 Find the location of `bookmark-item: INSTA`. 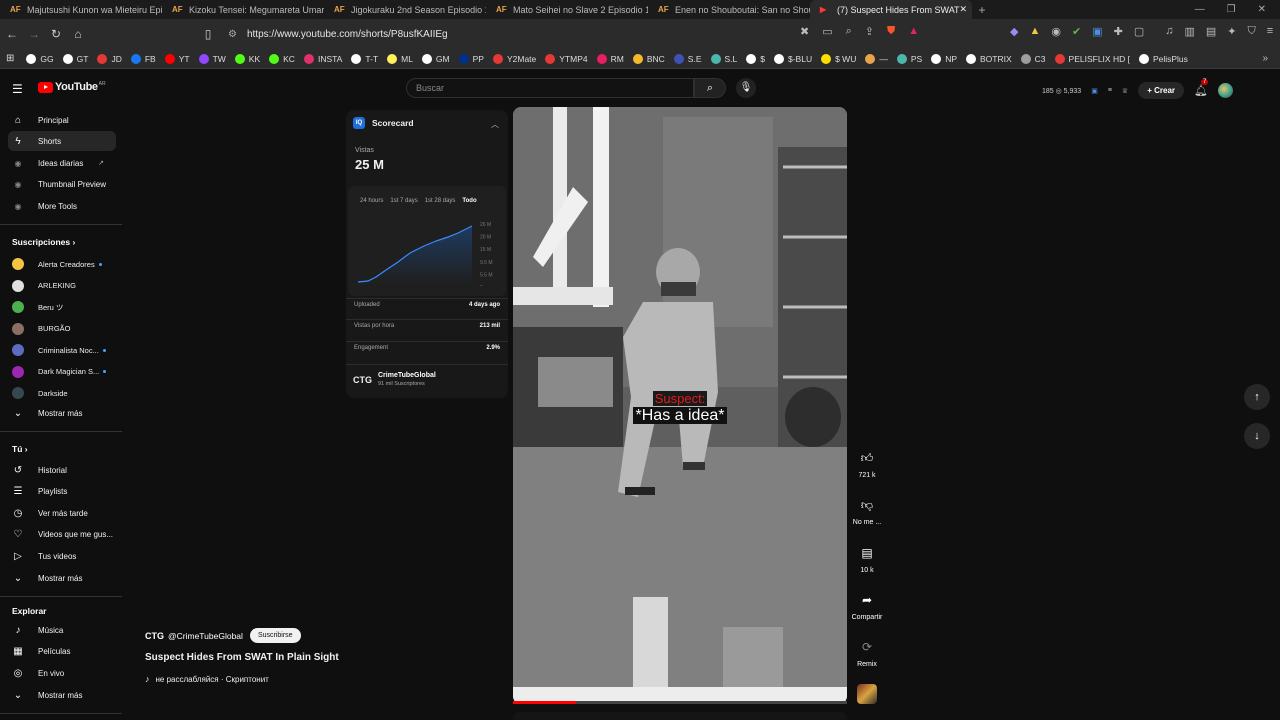

bookmark-item: INSTA is located at coordinates (322, 58).